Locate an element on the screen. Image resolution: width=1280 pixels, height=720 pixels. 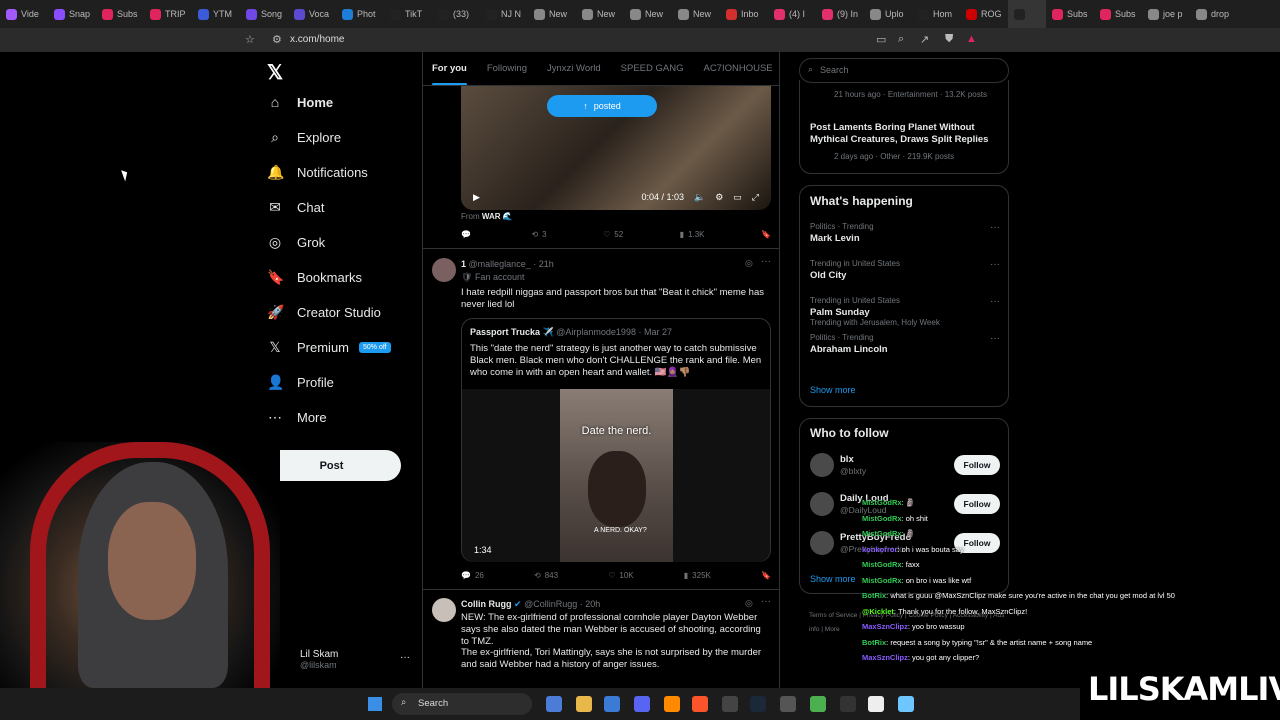
trend-item: Politics · Trending Mark Levin ··· is located at coordinates (905, 233).